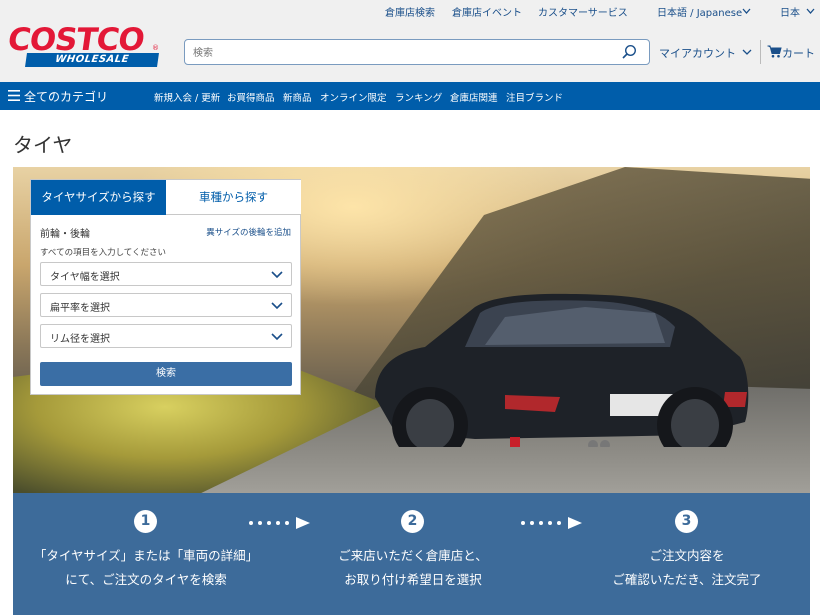  Describe the element at coordinates (686, 521) in the screenshot. I see `step-number: 3` at that location.